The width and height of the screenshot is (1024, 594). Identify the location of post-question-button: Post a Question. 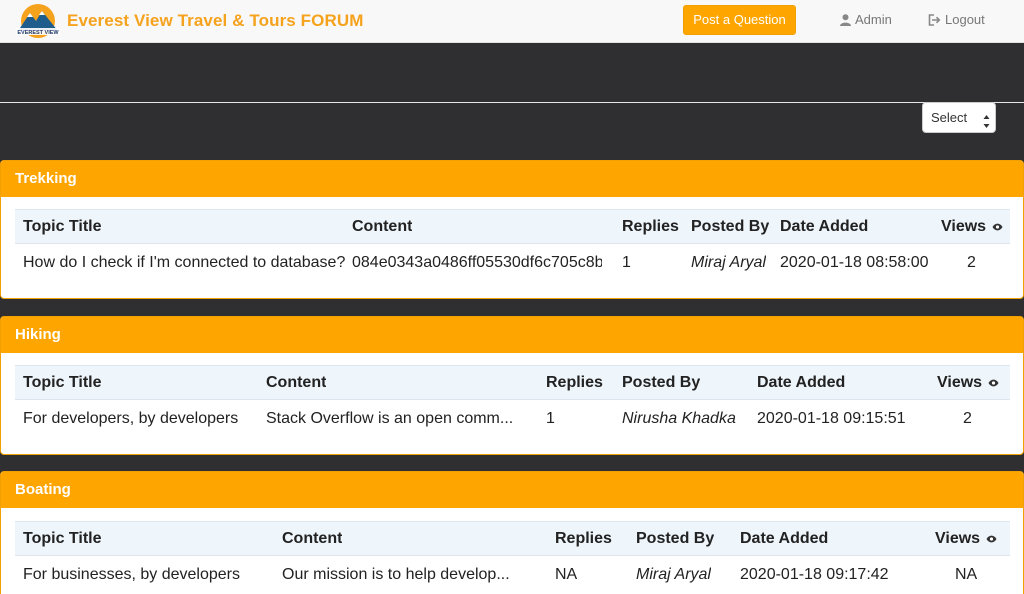
(739, 20).